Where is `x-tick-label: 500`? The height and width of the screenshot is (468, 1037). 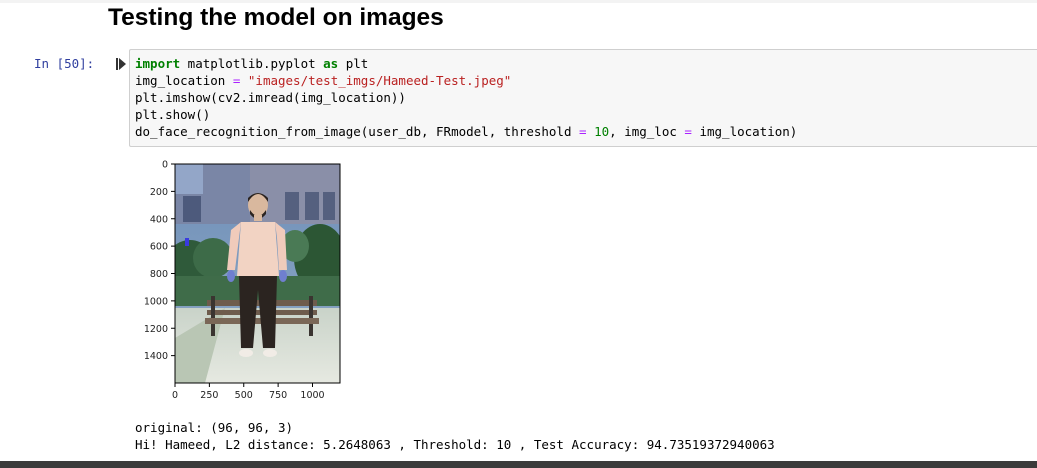
x-tick-label: 500 is located at coordinates (244, 395).